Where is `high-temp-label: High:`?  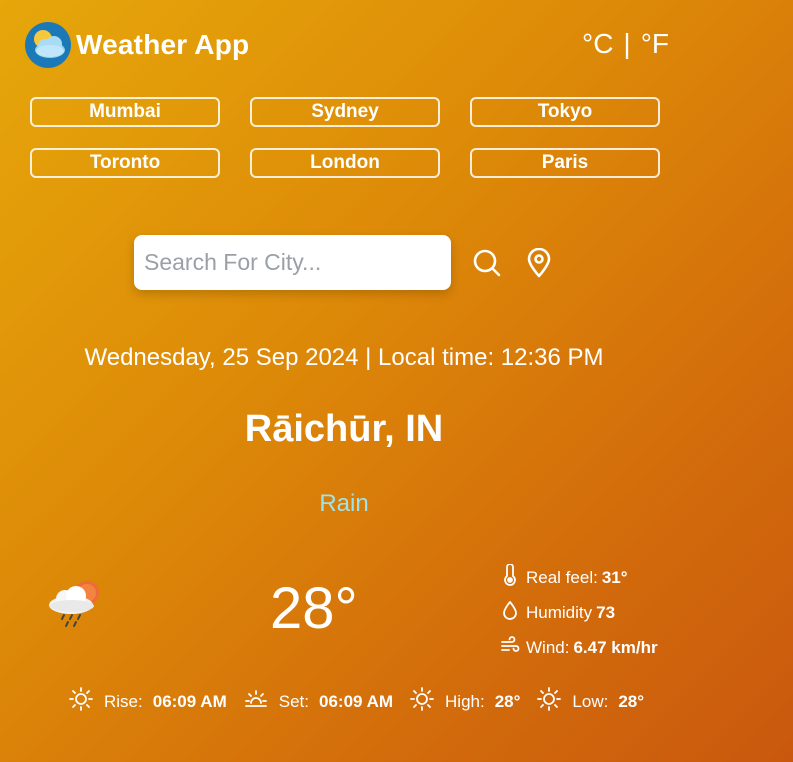 high-temp-label: High: is located at coordinates (465, 701).